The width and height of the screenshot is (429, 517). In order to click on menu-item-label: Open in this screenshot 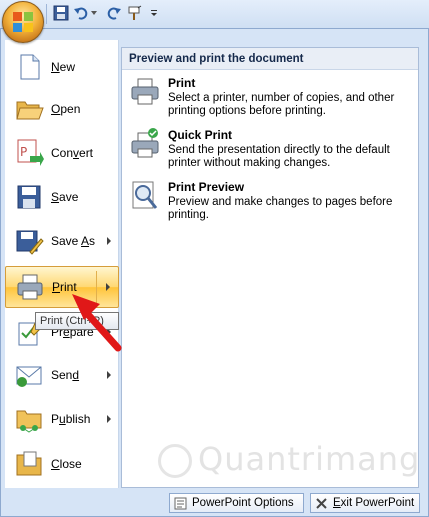, I will do `click(66, 109)`.